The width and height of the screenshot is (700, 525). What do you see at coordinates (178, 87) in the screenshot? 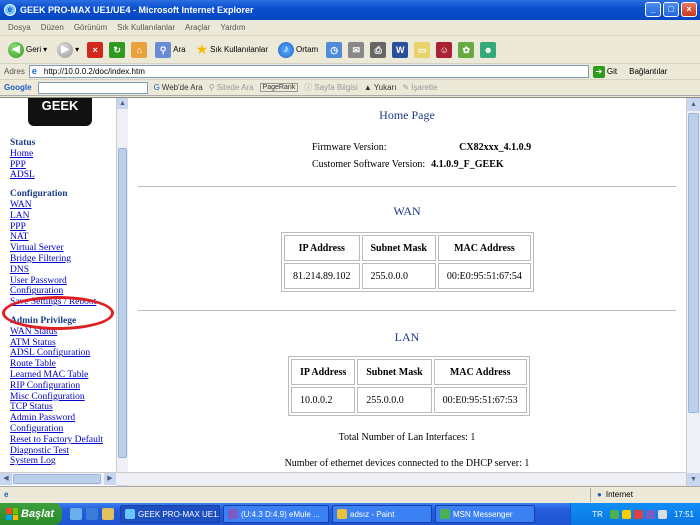
I see `web-search-button: G Web'de Ara` at bounding box center [178, 87].